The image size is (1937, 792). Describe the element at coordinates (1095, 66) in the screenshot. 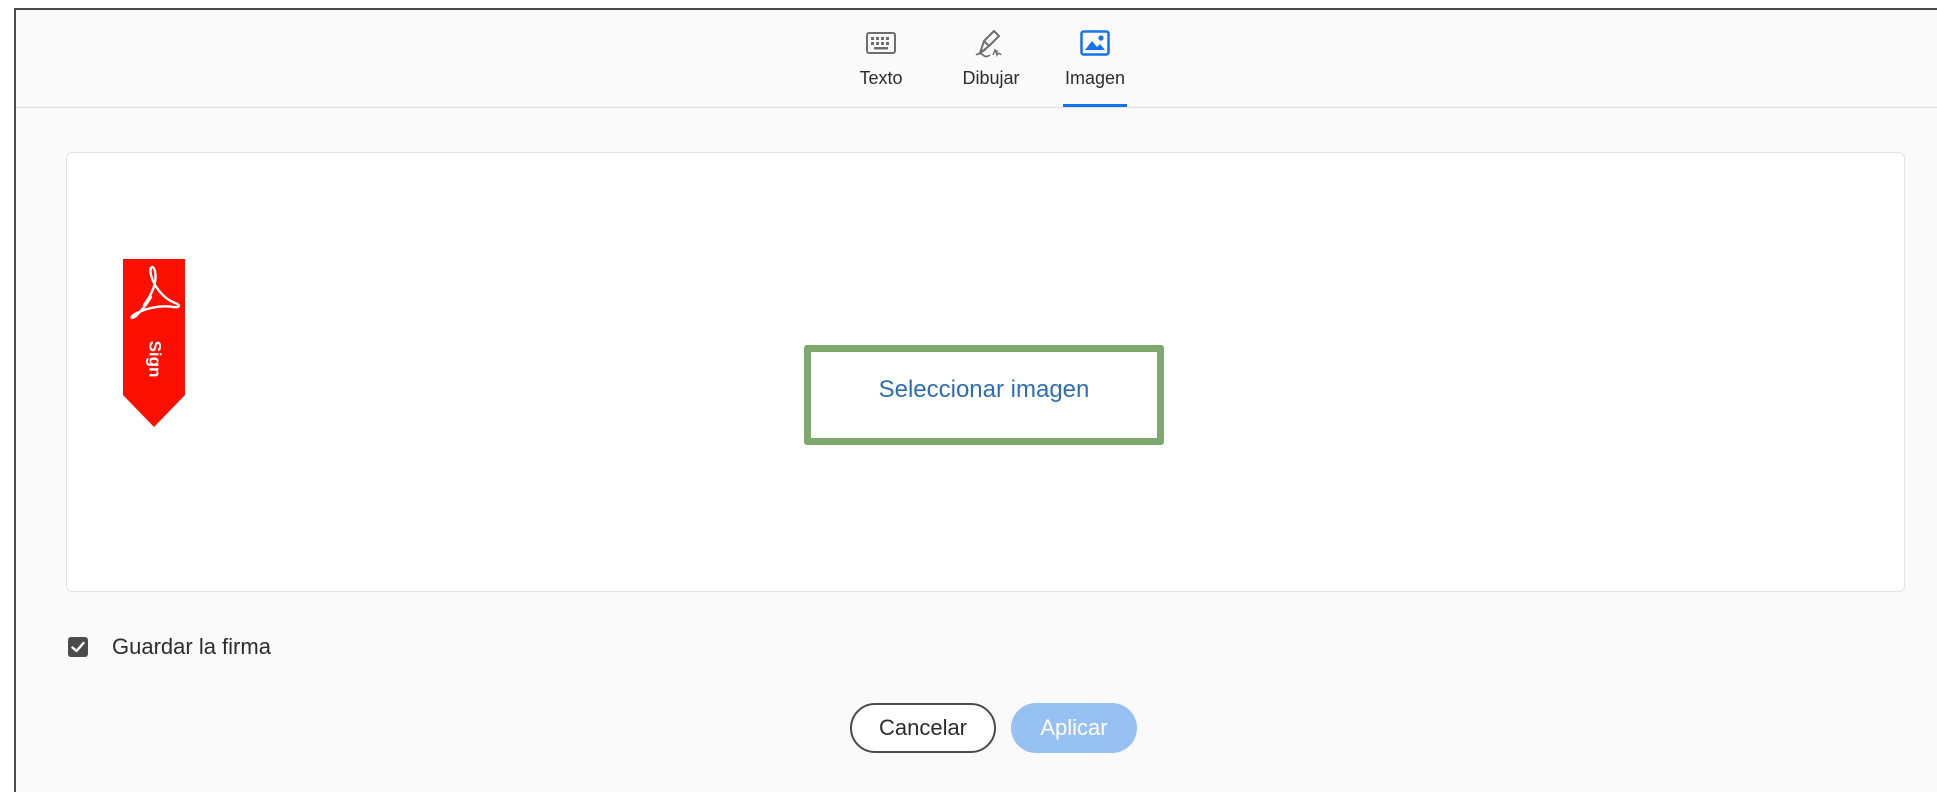

I see `tab-imagen: Imagen` at that location.